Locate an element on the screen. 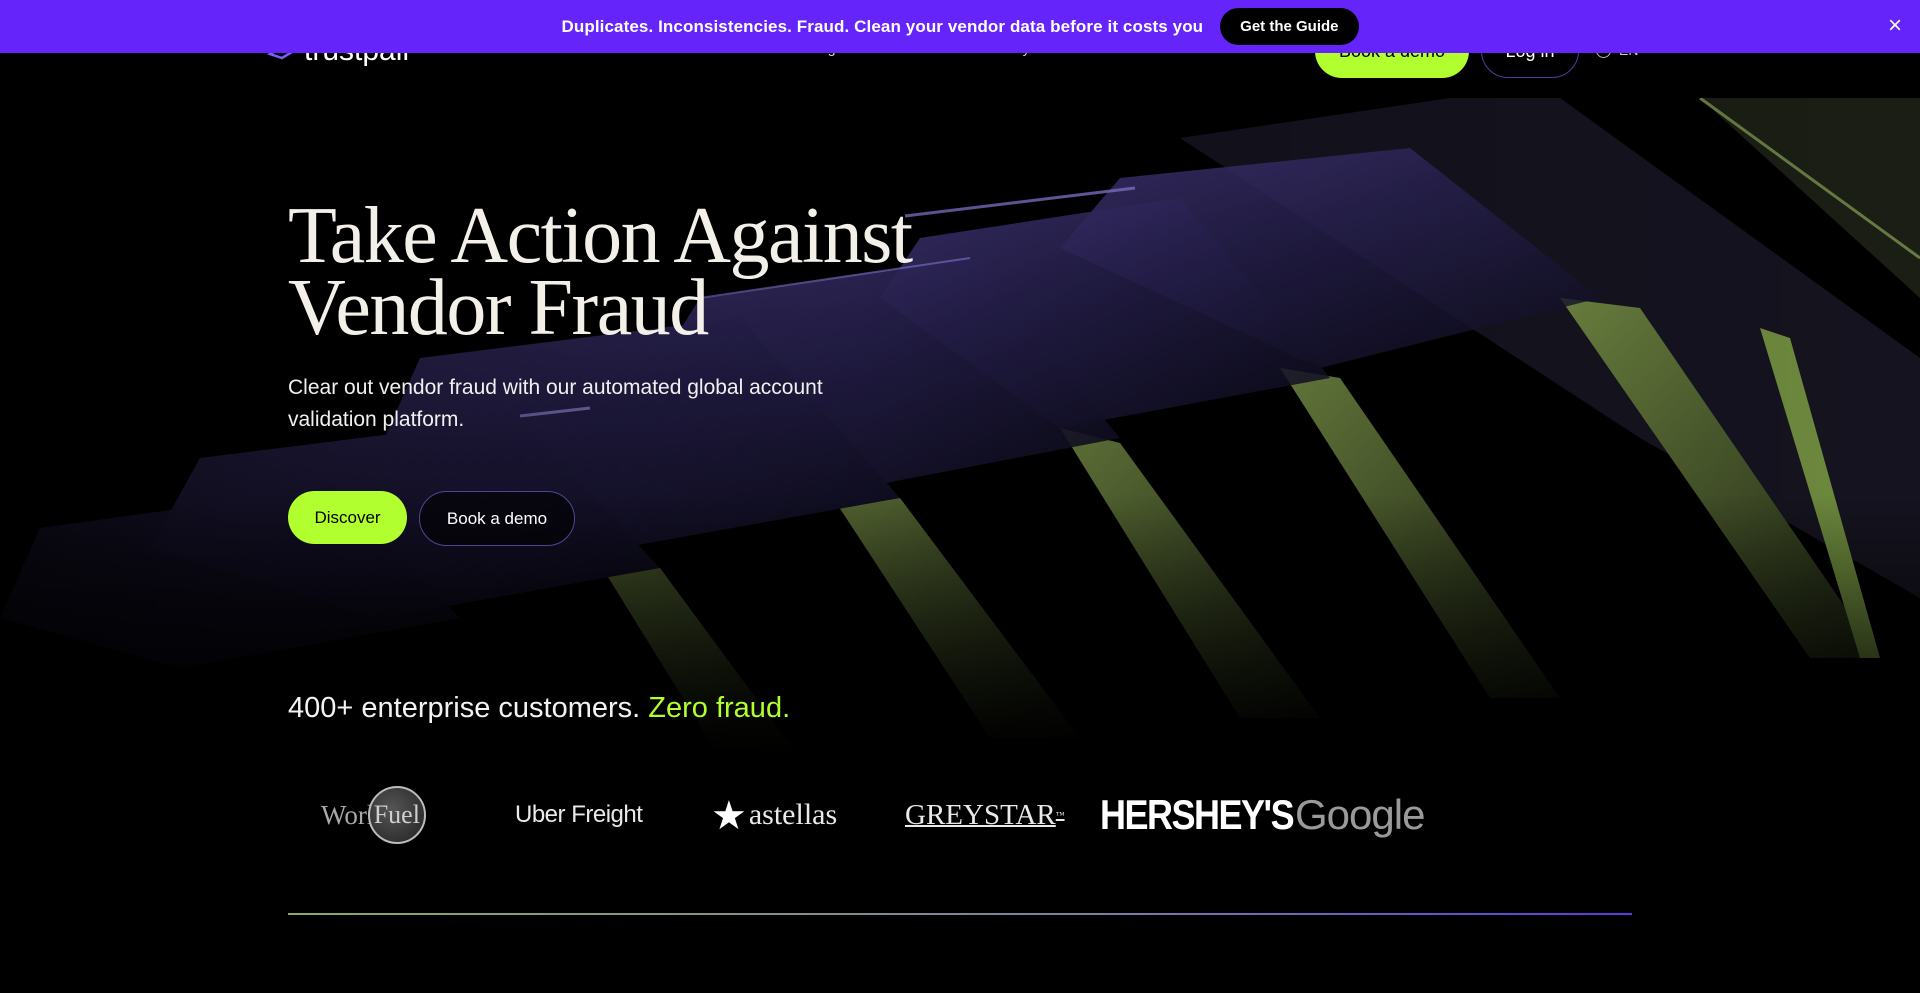 The height and width of the screenshot is (993, 1920). get-guide-button: Get the Guide is located at coordinates (1289, 26).